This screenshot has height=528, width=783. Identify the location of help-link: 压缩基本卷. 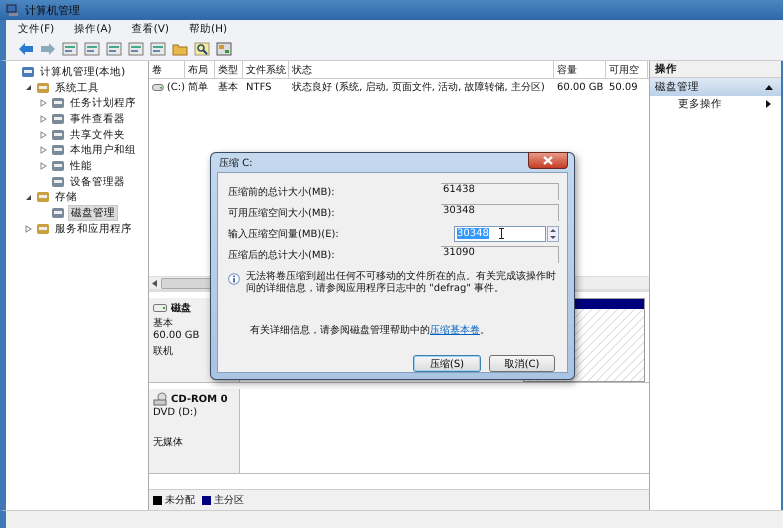
(455, 330).